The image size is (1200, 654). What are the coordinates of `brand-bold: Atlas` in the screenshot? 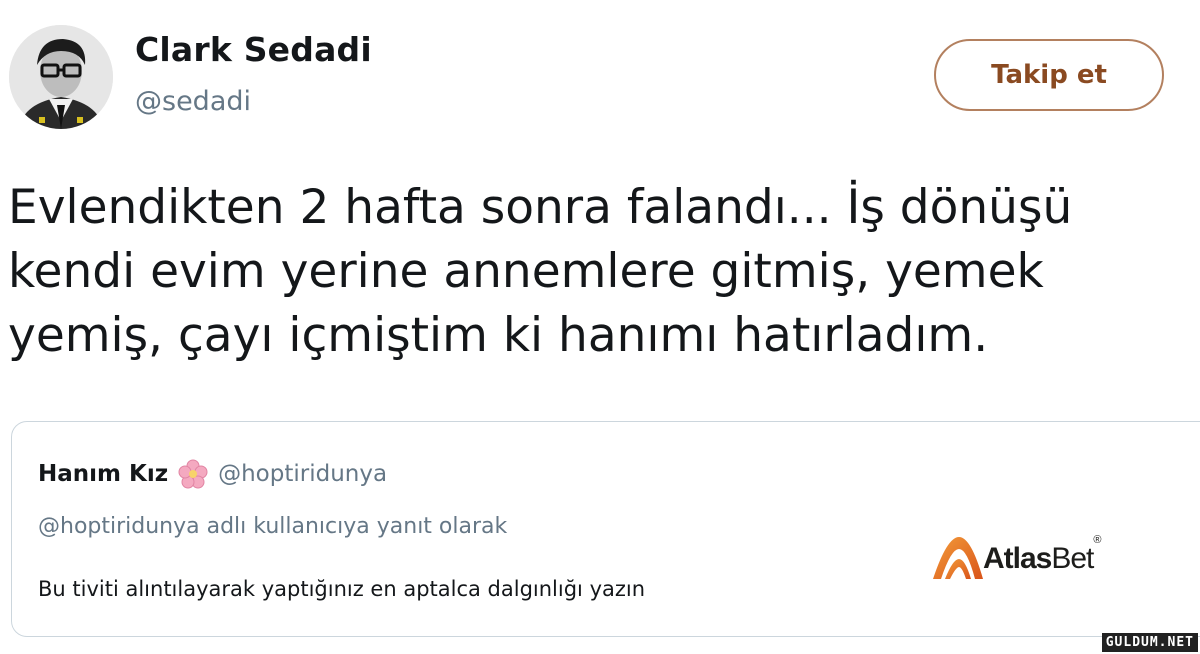 It's located at (1017, 558).